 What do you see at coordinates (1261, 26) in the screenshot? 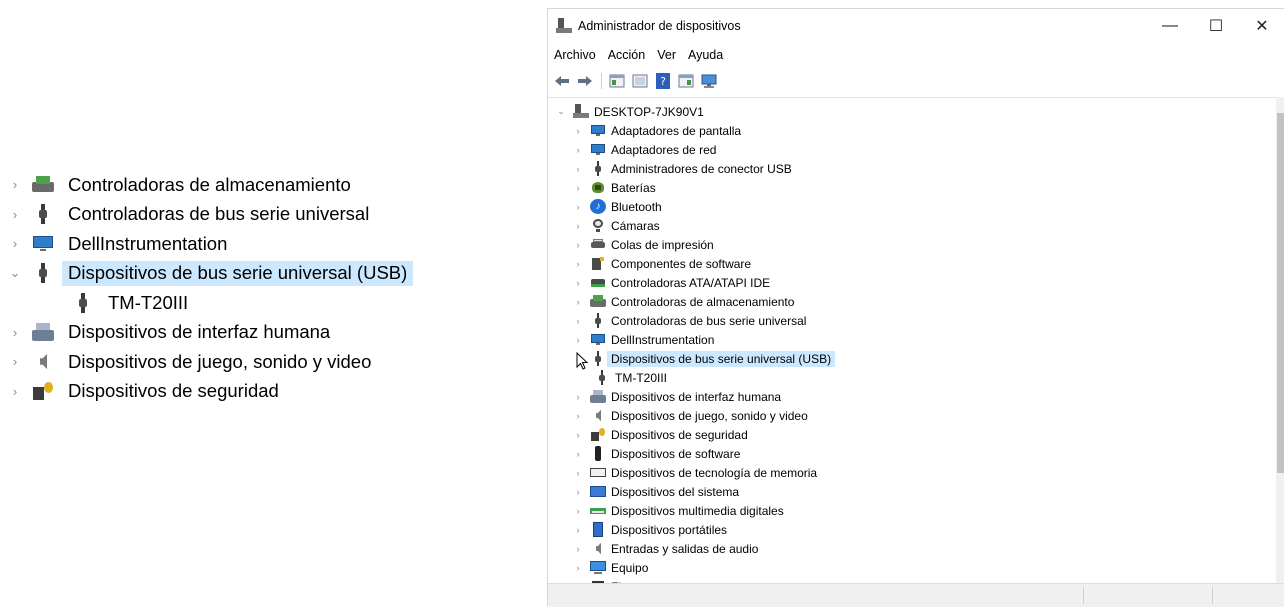
I see `close-button: ✕` at bounding box center [1261, 26].